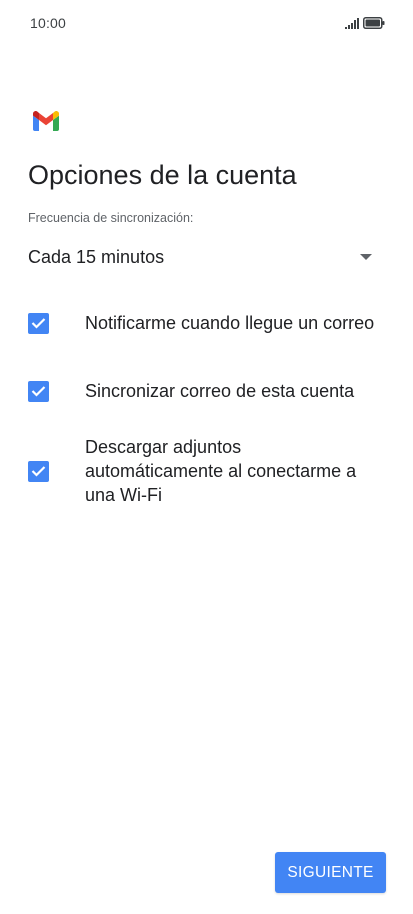 This screenshot has width=413, height=914. What do you see at coordinates (220, 391) in the screenshot?
I see `option-sync-mail-label: Sincronizar correo de esta cuenta` at bounding box center [220, 391].